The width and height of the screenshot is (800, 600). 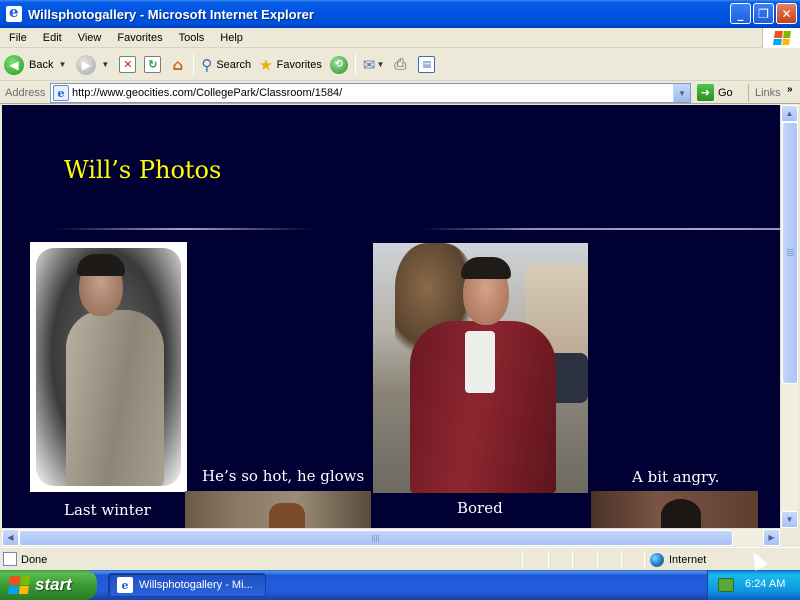 What do you see at coordinates (287, 515) in the screenshot?
I see `hat` at bounding box center [287, 515].